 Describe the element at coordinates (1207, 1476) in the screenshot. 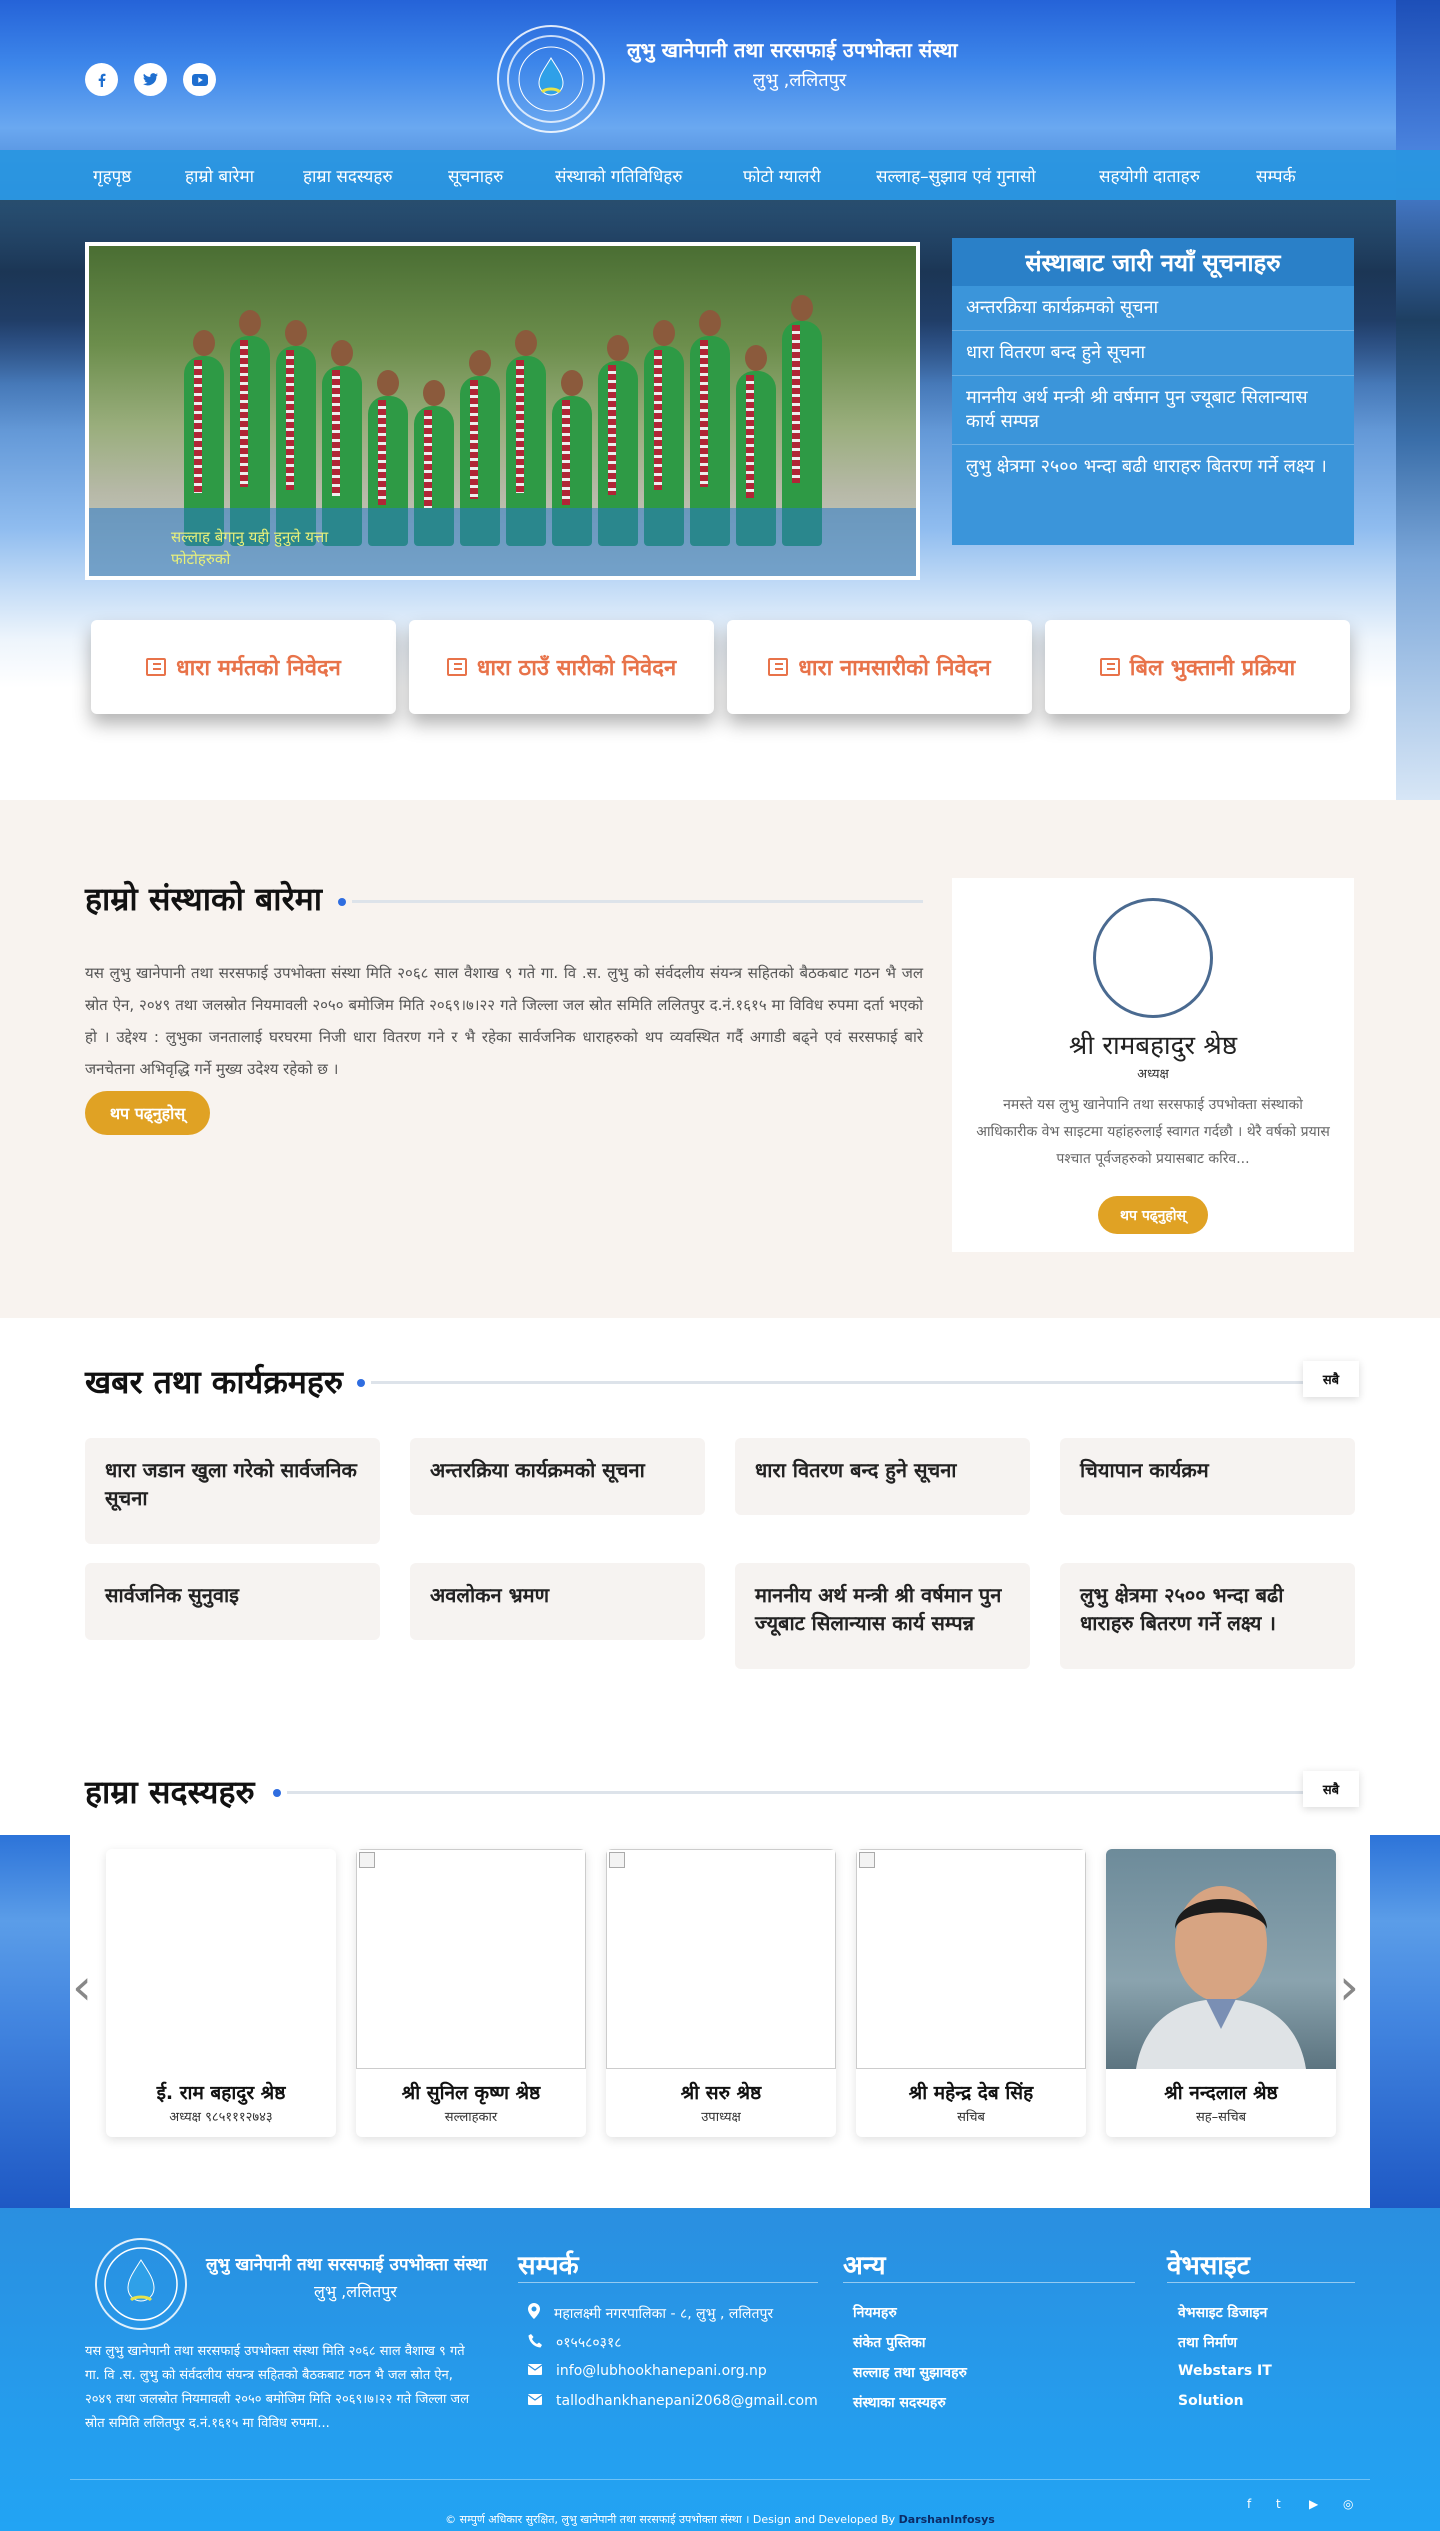

I see `news-card: चियापान कार्यक्रम` at that location.